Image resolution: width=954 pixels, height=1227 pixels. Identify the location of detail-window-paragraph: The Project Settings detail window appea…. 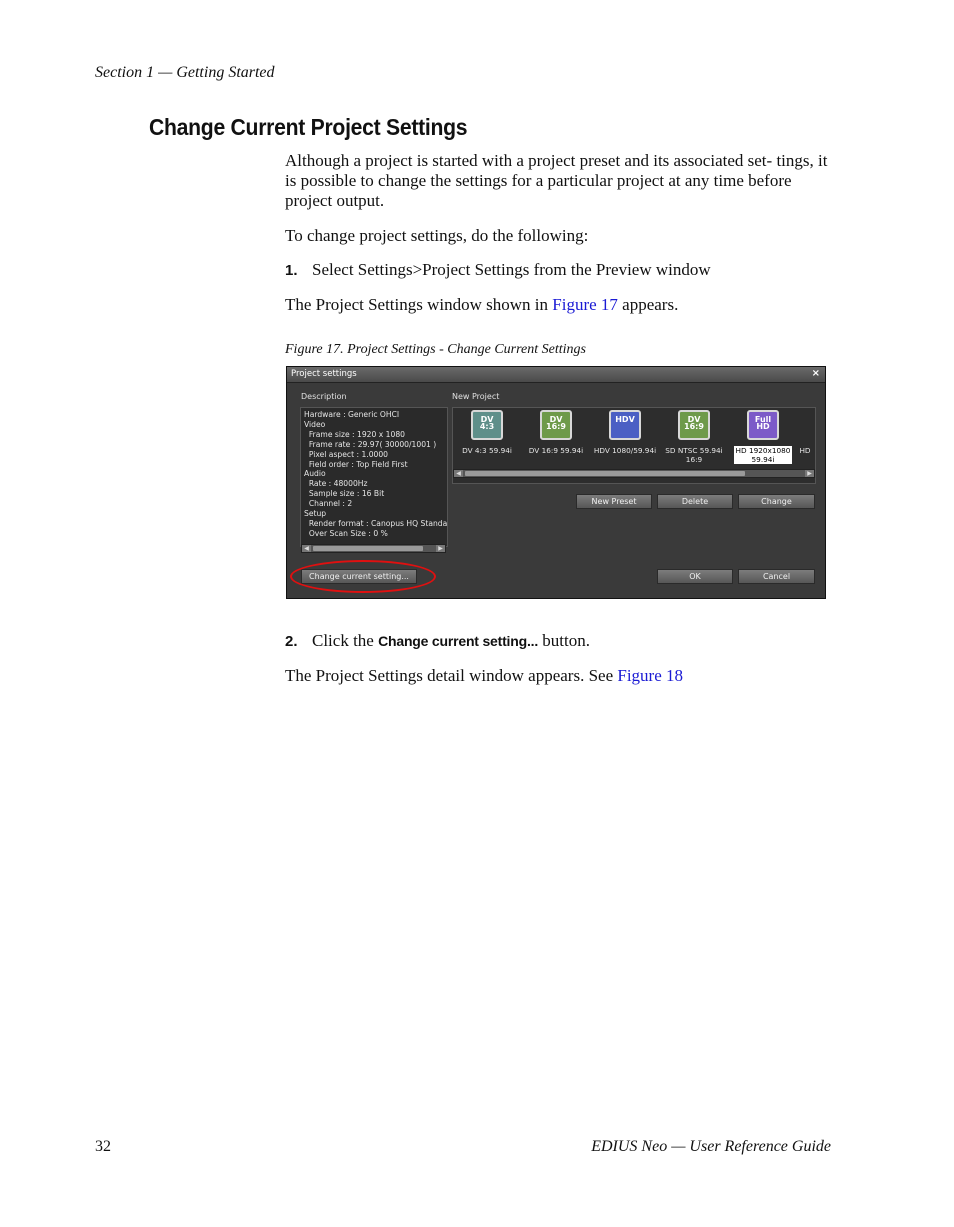
(484, 676).